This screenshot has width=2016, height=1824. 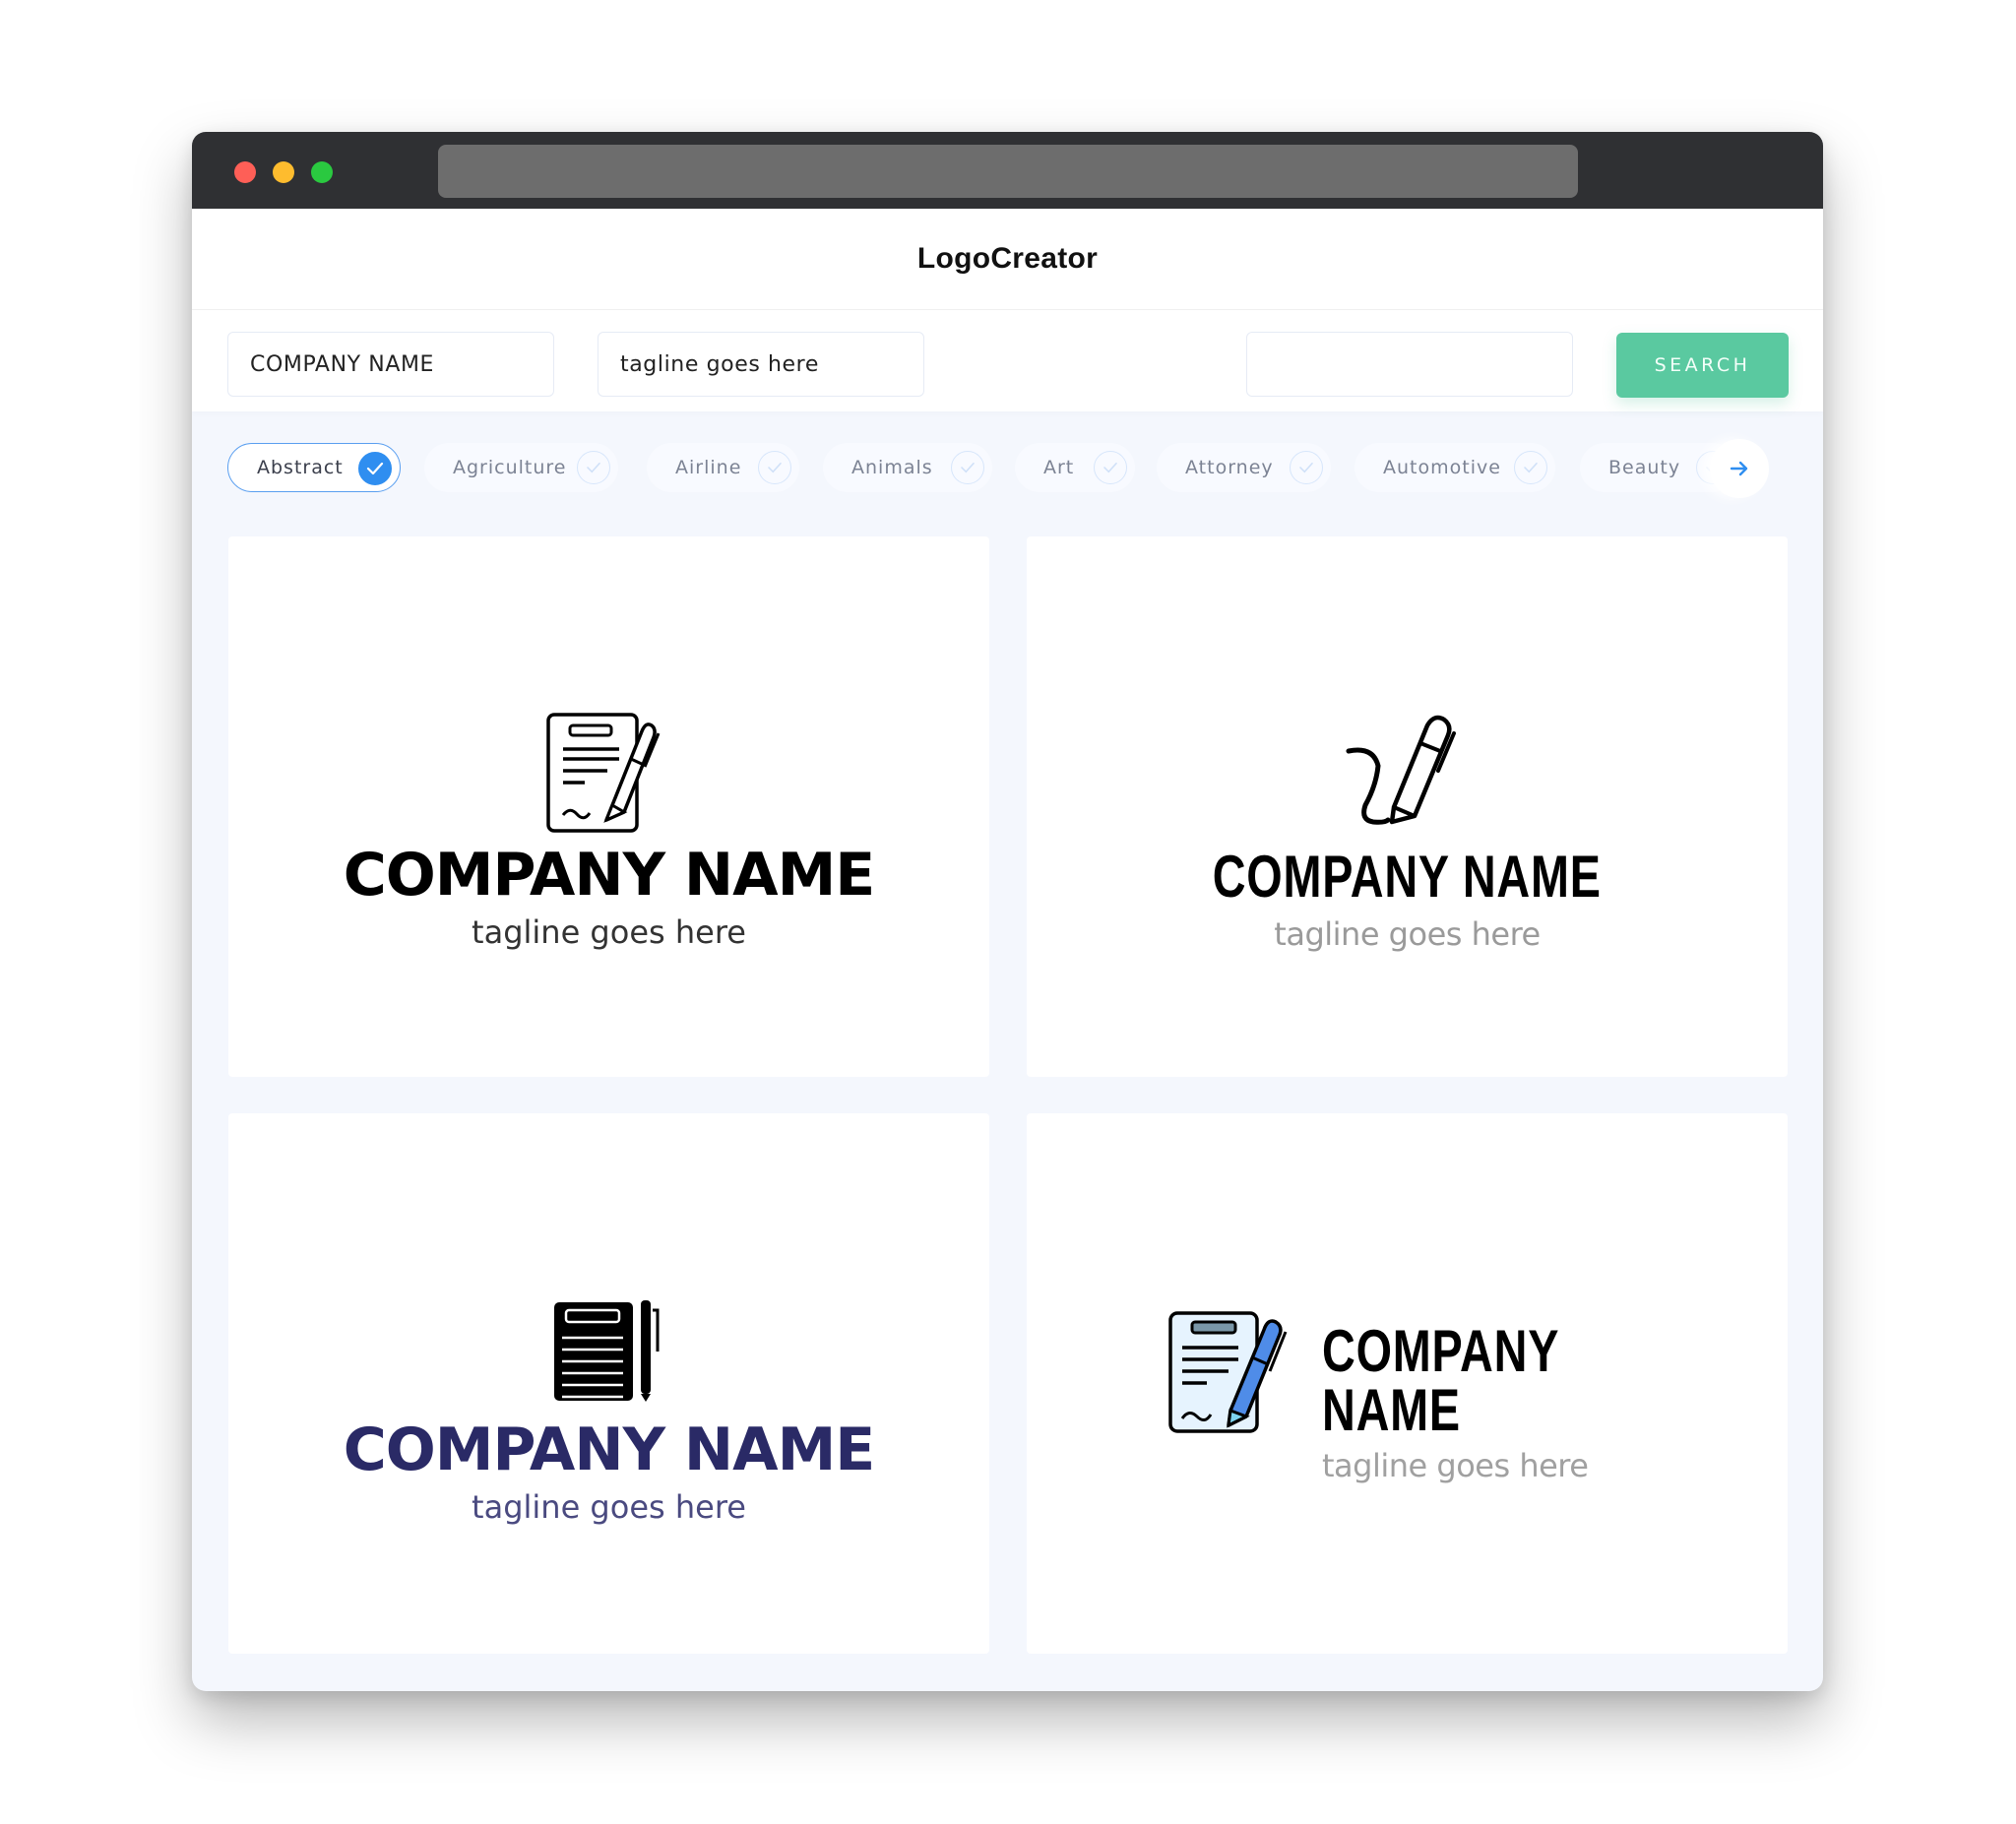 I want to click on category-chip-automotive: Automotive, so click(x=1454, y=467).